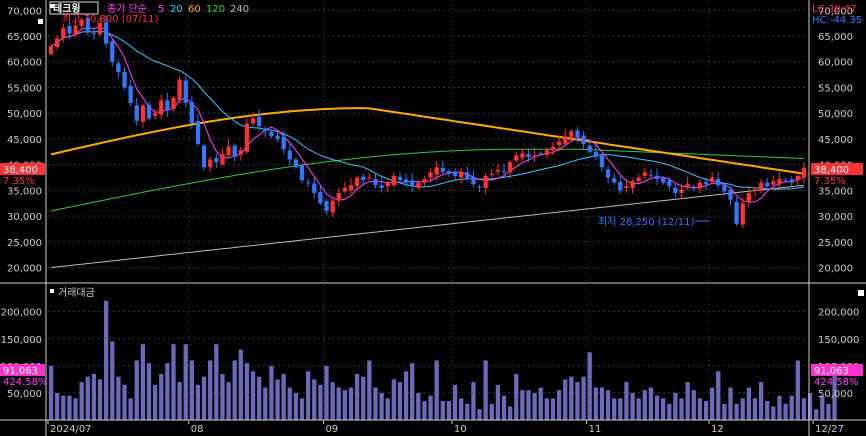 The image size is (866, 436). What do you see at coordinates (40, 21) in the screenshot?
I see `axis-settings-icon` at bounding box center [40, 21].